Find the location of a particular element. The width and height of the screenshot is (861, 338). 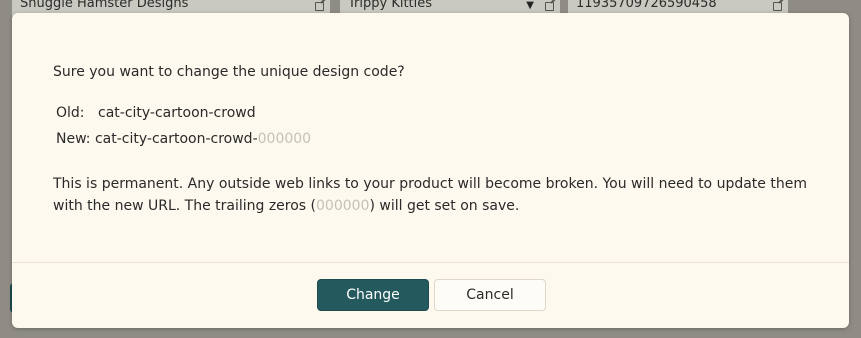

collection-value: Trippy Kitties is located at coordinates (390, 5).